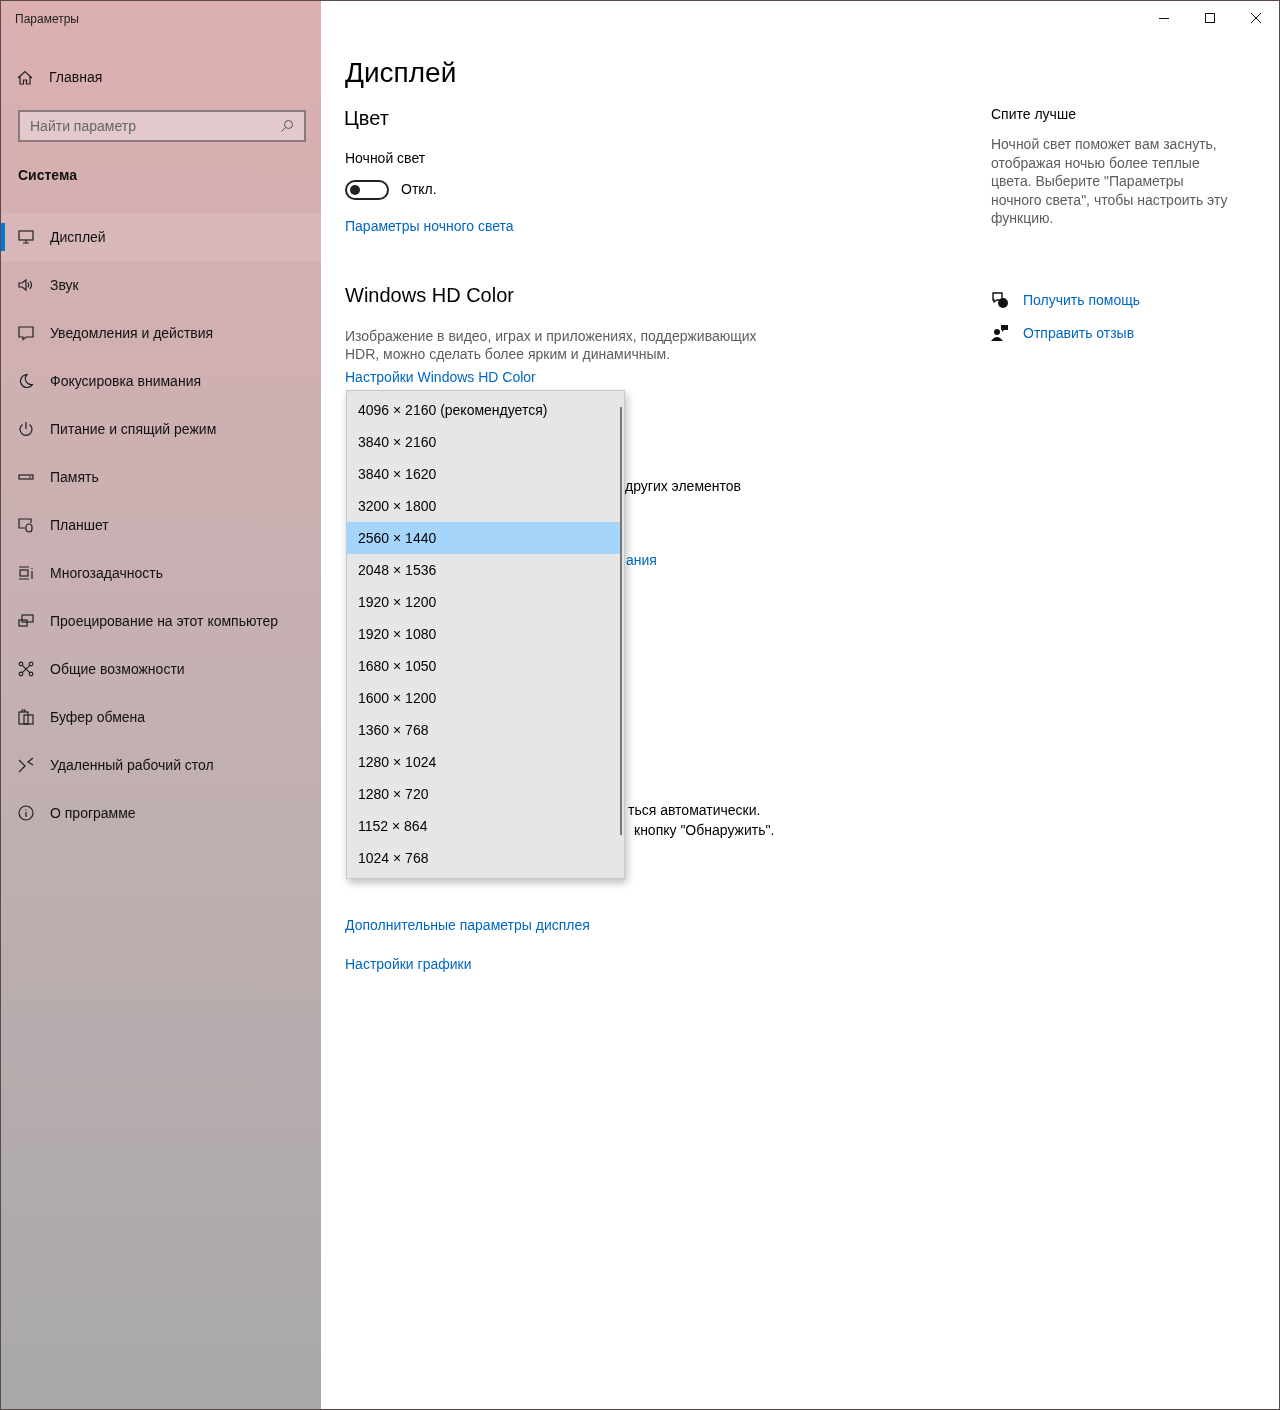 The width and height of the screenshot is (1280, 1410). I want to click on sidebar-item: Планшет, so click(161, 525).